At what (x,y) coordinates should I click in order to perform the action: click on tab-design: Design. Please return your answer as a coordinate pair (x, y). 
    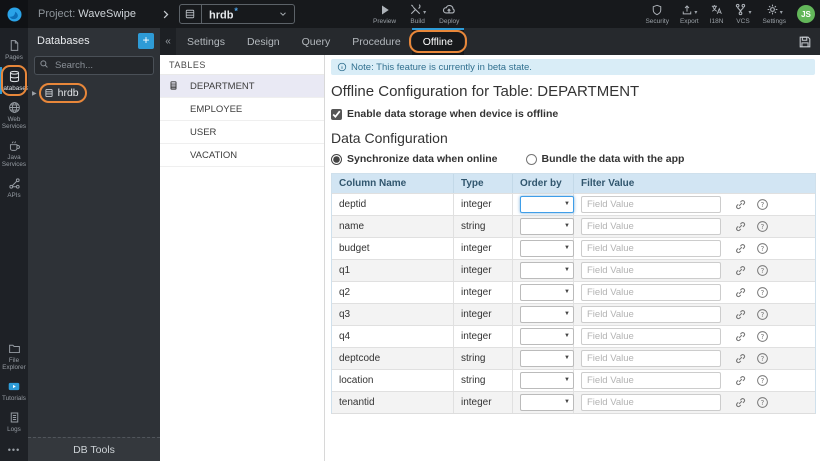
    Looking at the image, I should click on (263, 41).